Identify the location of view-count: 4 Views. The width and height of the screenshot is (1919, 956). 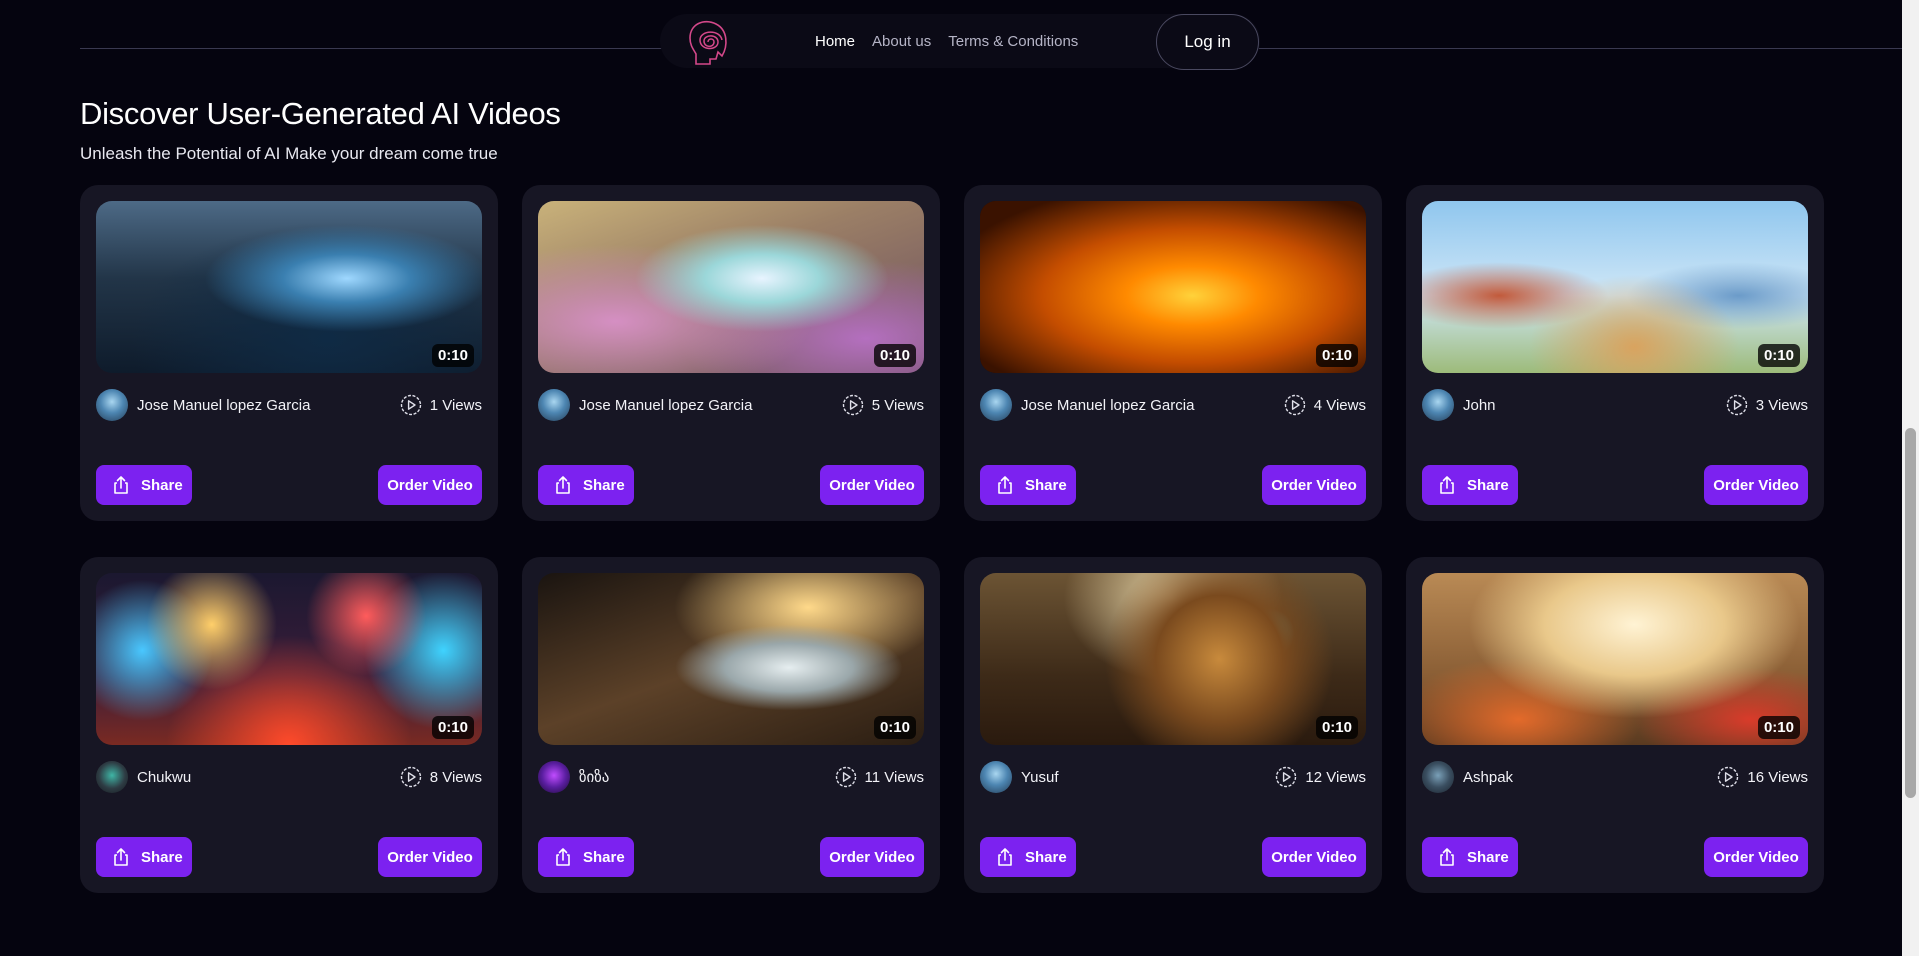
(1325, 405).